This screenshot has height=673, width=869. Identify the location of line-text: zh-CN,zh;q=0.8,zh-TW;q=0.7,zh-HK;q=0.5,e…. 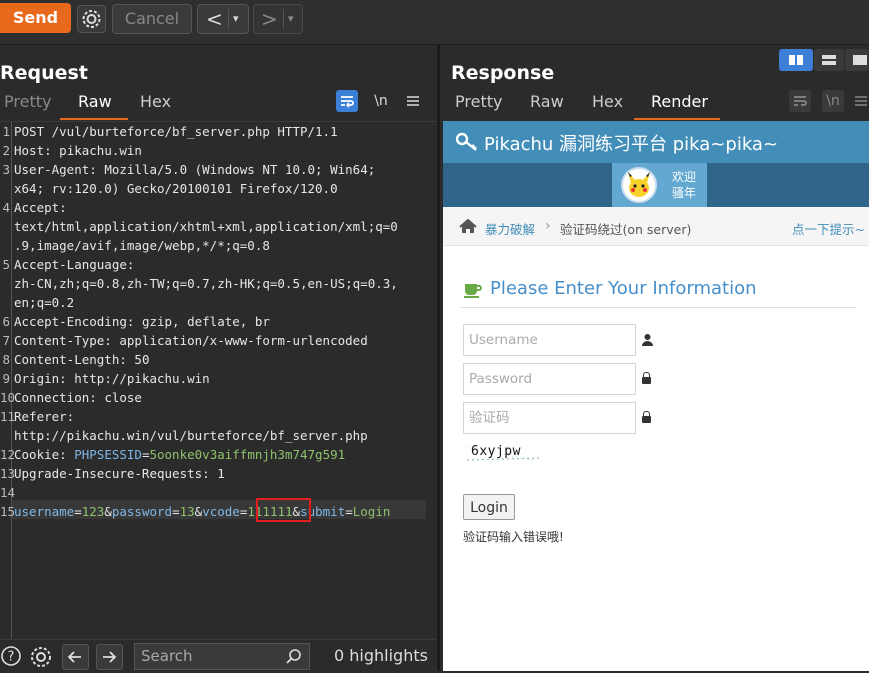
(206, 283).